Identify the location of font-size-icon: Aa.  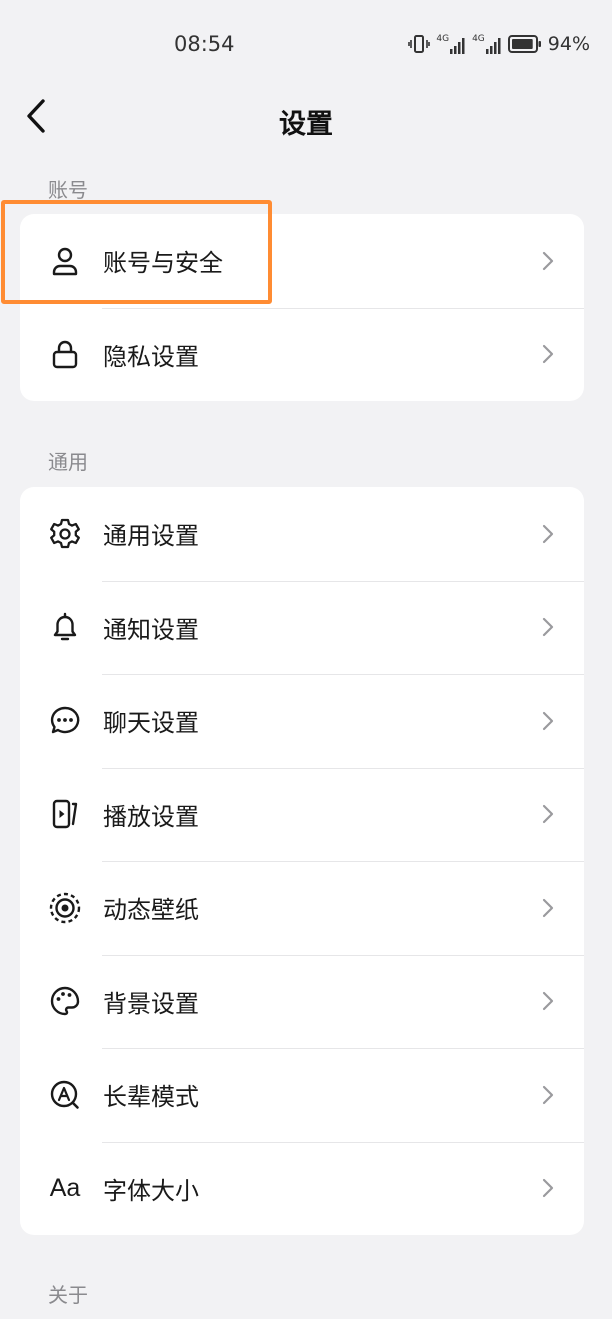
(65, 1188).